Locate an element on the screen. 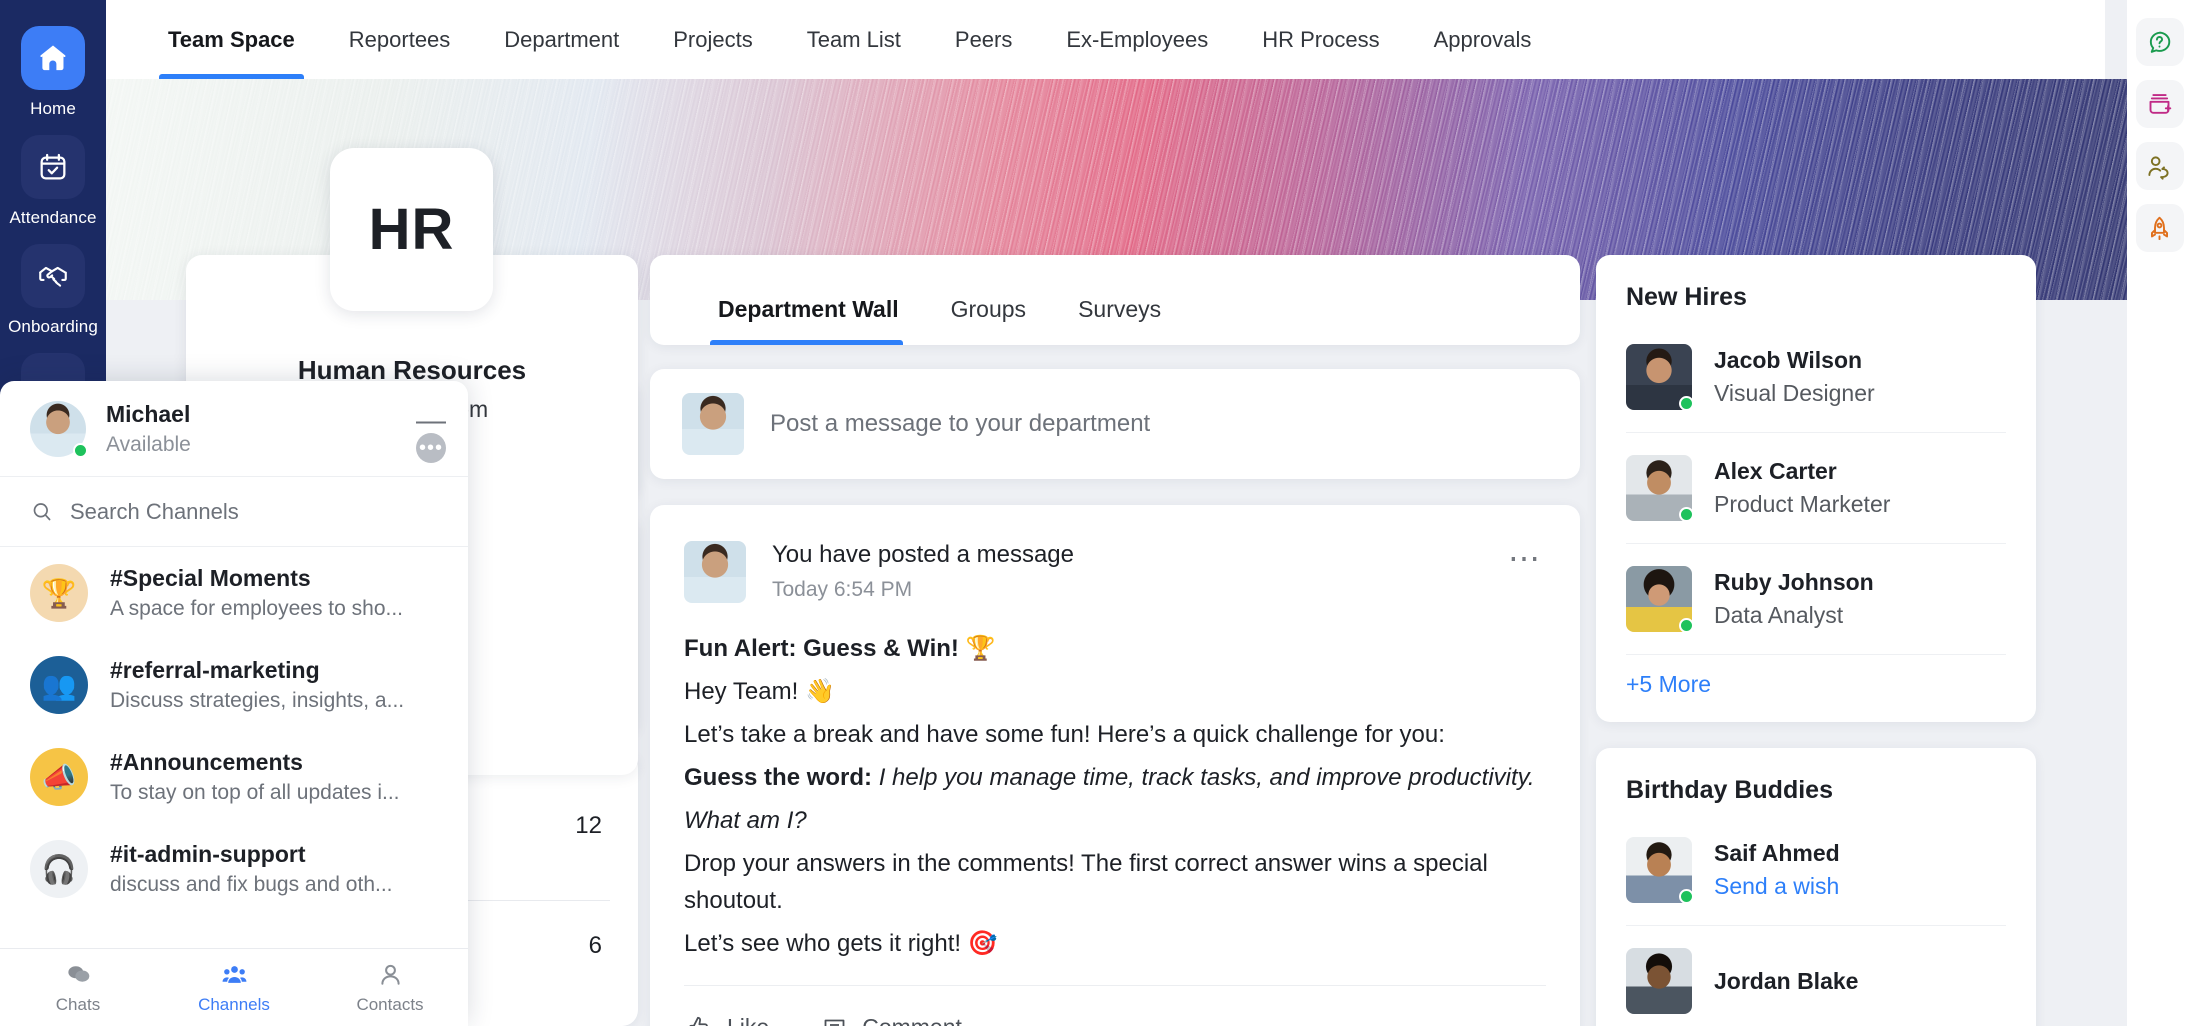 Image resolution: width=2192 pixels, height=1026 pixels. sidebar-item-attendance: Attendance is located at coordinates (53, 181).